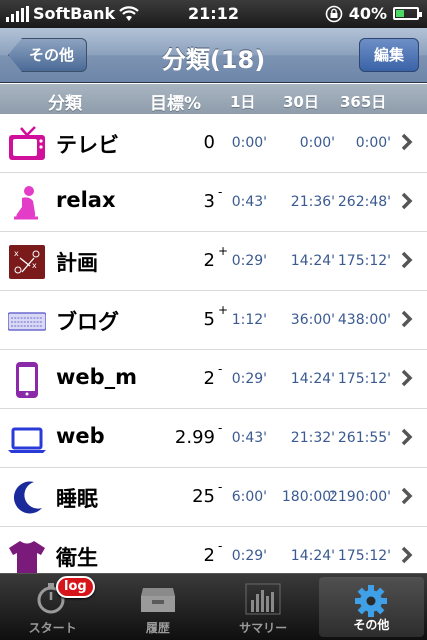 This screenshot has width=427, height=640. I want to click on category-name: 衛生, so click(77, 558).